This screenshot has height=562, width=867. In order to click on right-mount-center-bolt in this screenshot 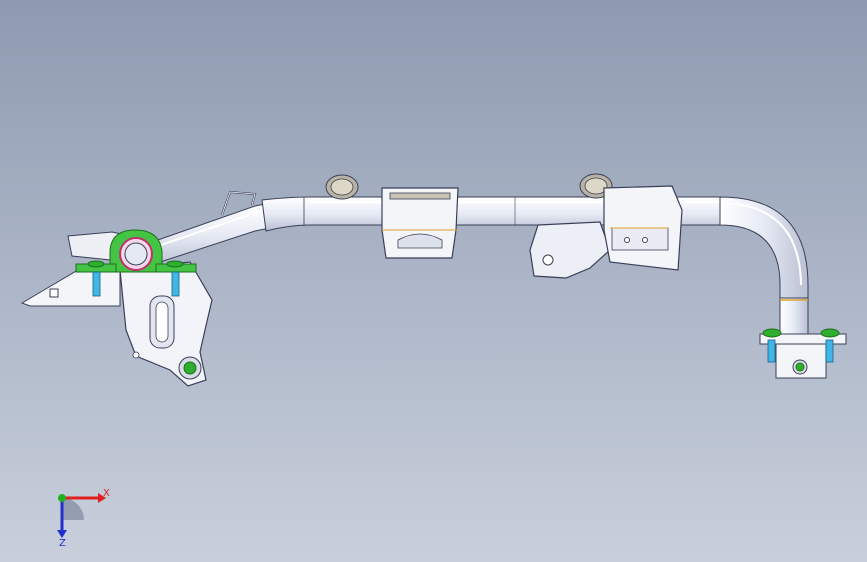, I will do `click(800, 367)`.